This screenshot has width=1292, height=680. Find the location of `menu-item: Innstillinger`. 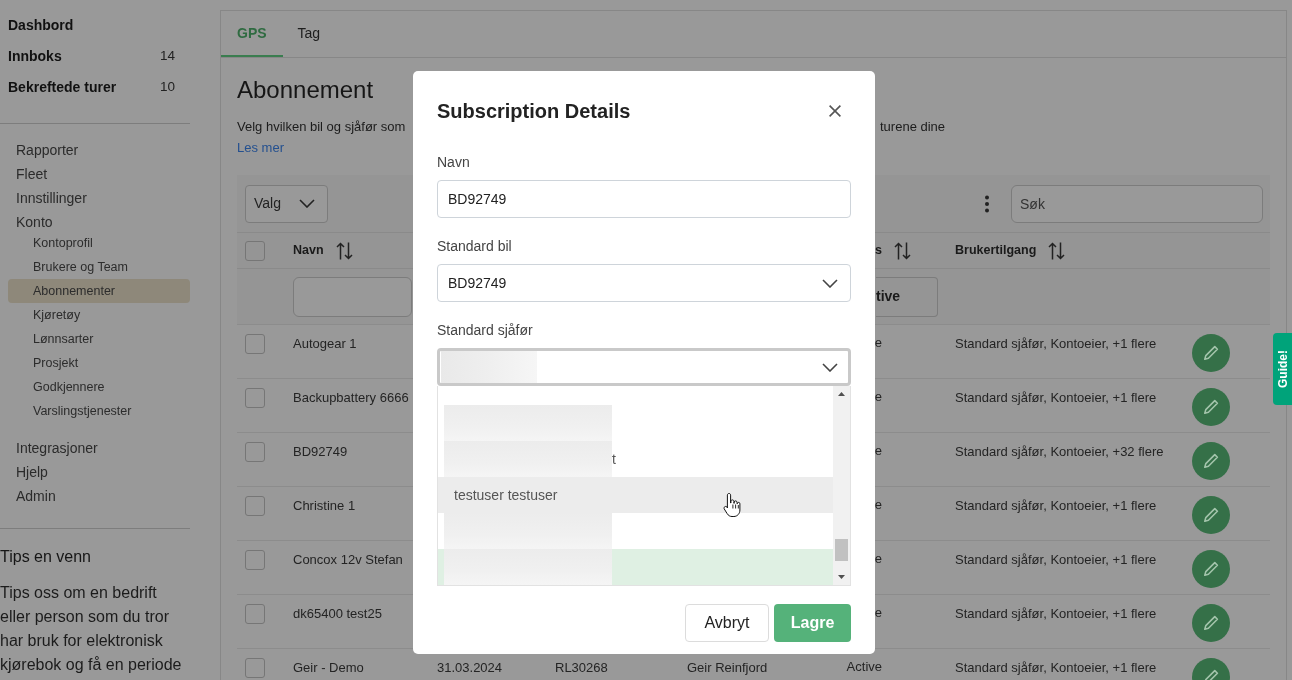

menu-item: Innstillinger is located at coordinates (95, 198).